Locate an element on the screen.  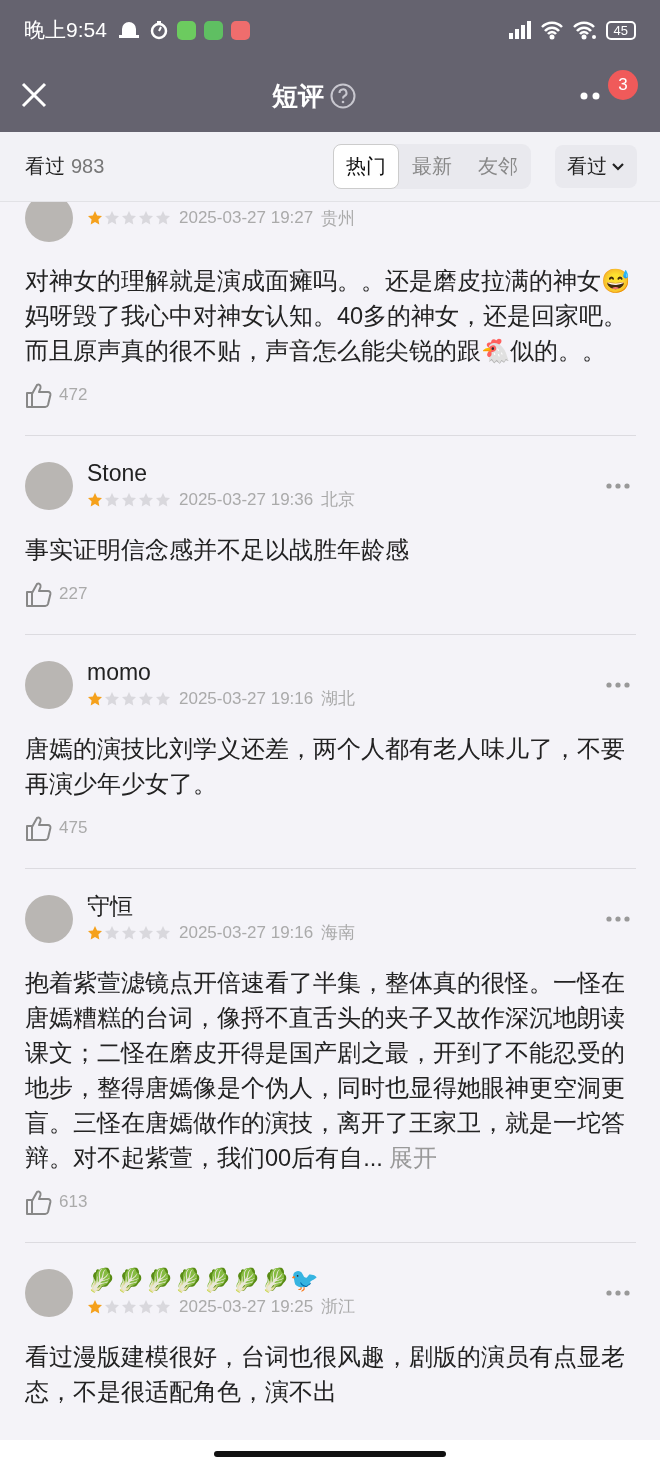
user-name: 🥬🥬🥬🥬🥬🥬🥬🐦 is located at coordinates (339, 1280).